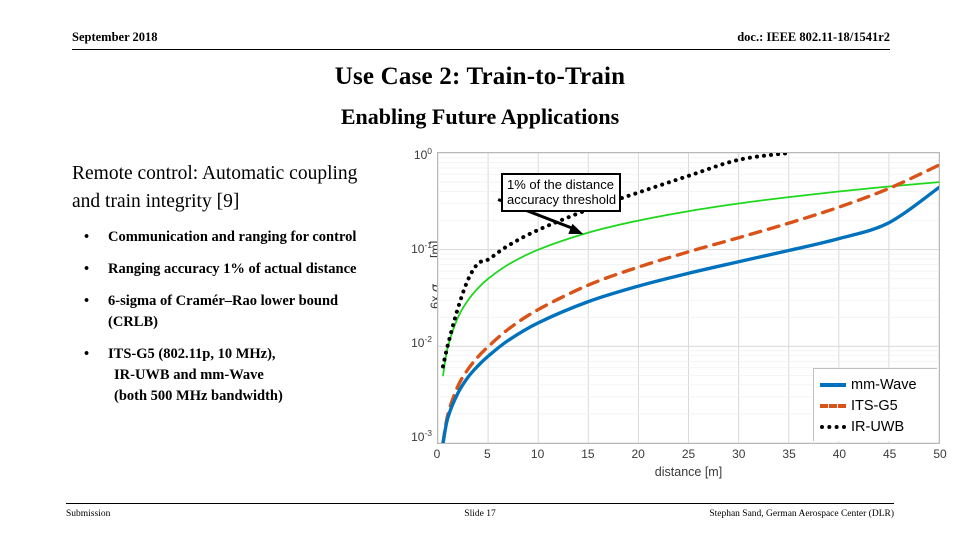 The height and width of the screenshot is (540, 960). Describe the element at coordinates (481, 49) in the screenshot. I see `header-divider` at that location.